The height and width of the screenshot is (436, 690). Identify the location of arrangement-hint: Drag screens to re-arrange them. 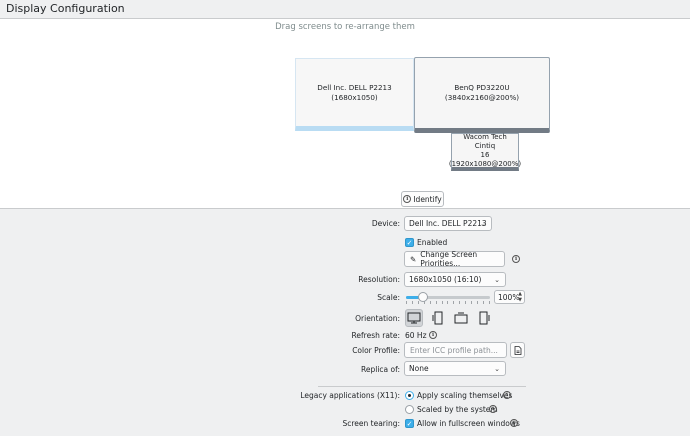
(345, 27).